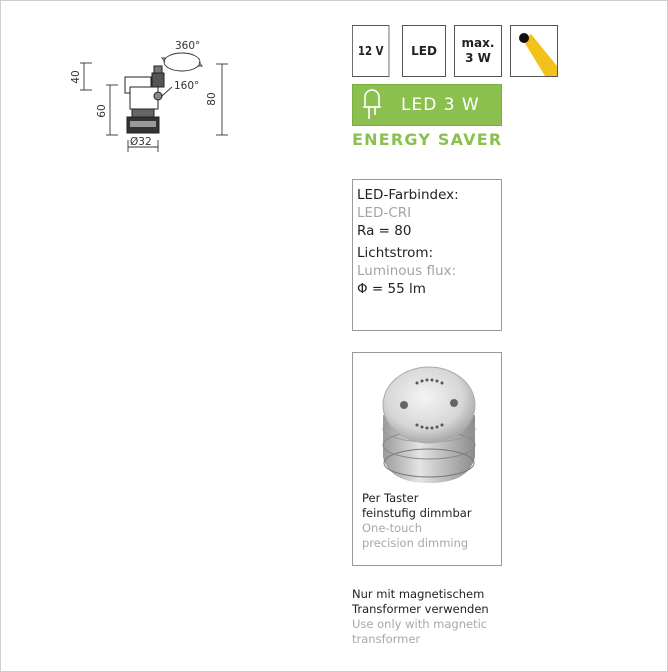 This screenshot has height=672, width=668. What do you see at coordinates (149, 96) in the screenshot?
I see `technical-drawing: 360° 160° 40 60 80 Ø32` at bounding box center [149, 96].